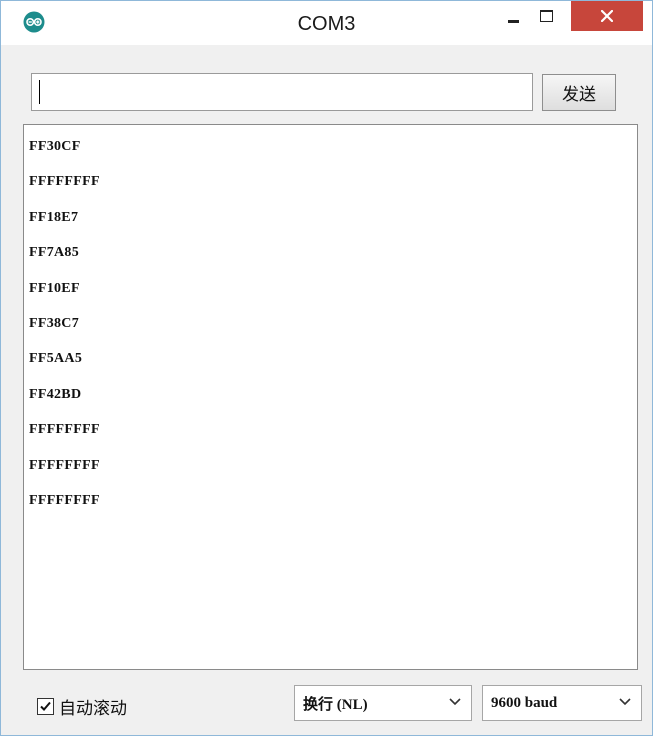 The width and height of the screenshot is (653, 736). What do you see at coordinates (54, 288) in the screenshot?
I see `output-line: FF10EF` at bounding box center [54, 288].